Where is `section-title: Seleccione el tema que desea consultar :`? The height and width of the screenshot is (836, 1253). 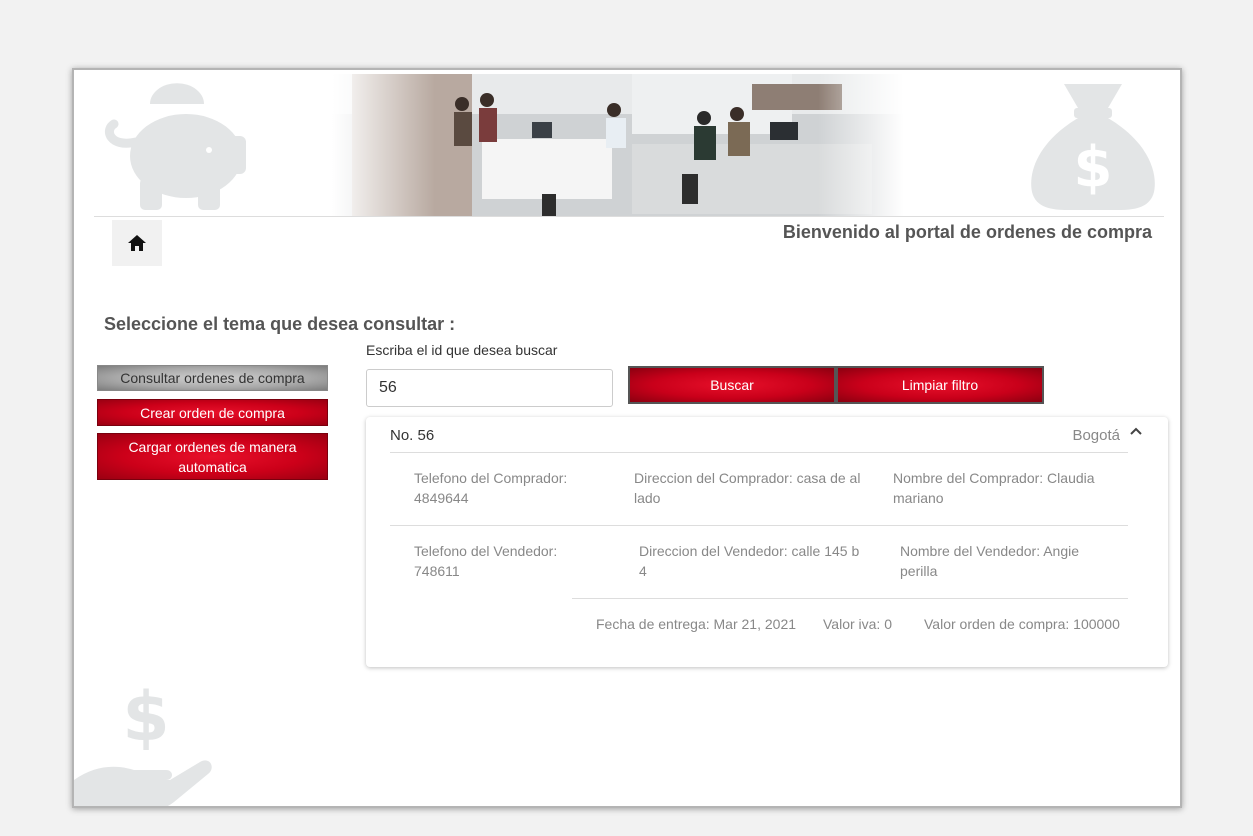 section-title: Seleccione el tema que desea consultar : is located at coordinates (280, 324).